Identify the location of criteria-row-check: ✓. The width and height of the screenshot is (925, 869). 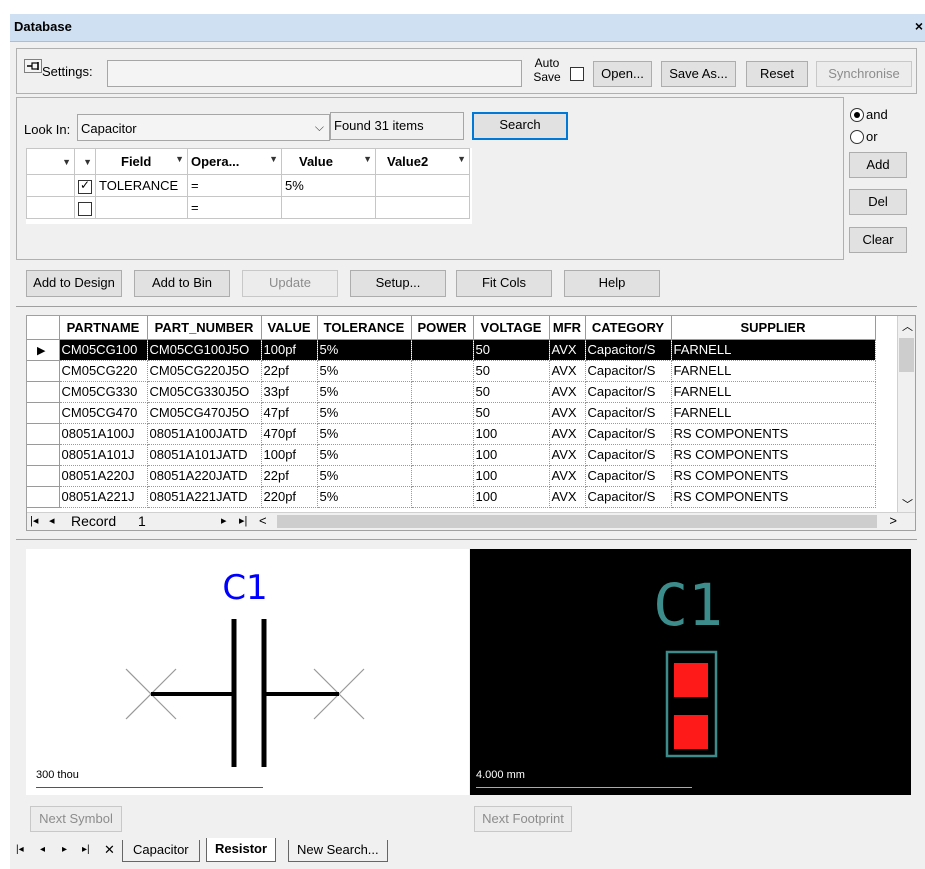
(85, 185).